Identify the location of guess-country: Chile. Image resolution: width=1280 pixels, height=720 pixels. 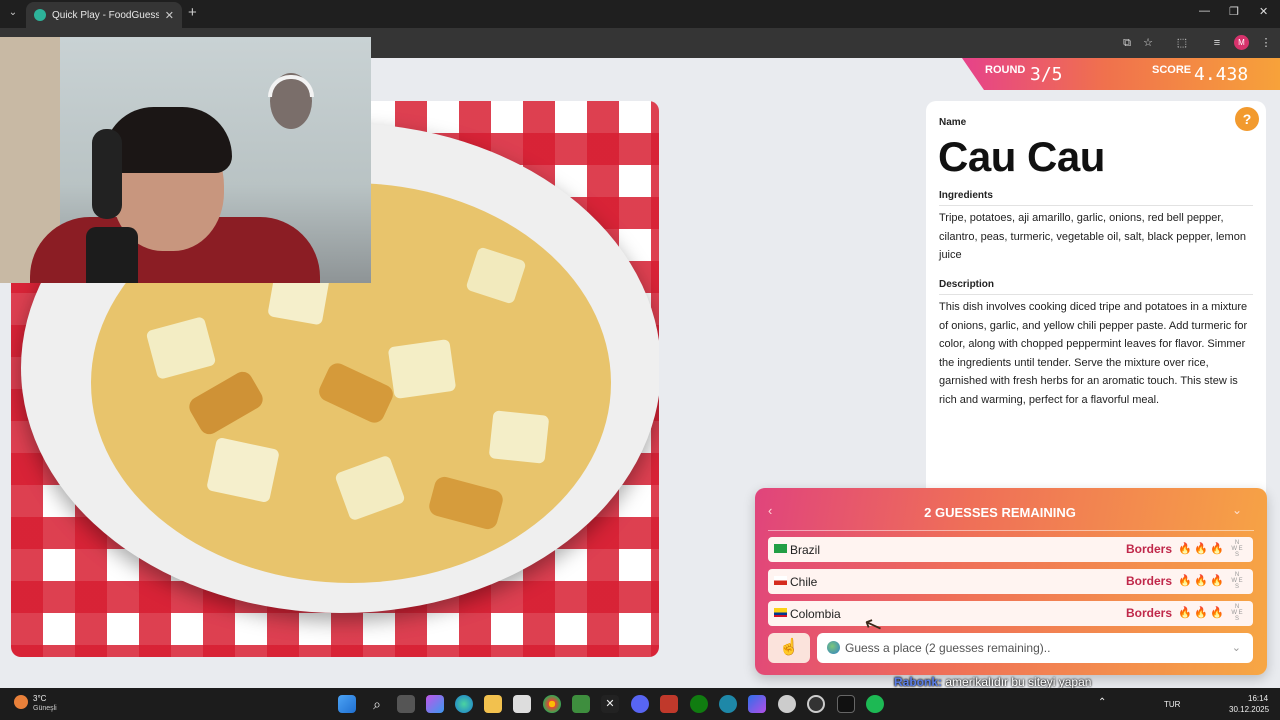
(804, 582).